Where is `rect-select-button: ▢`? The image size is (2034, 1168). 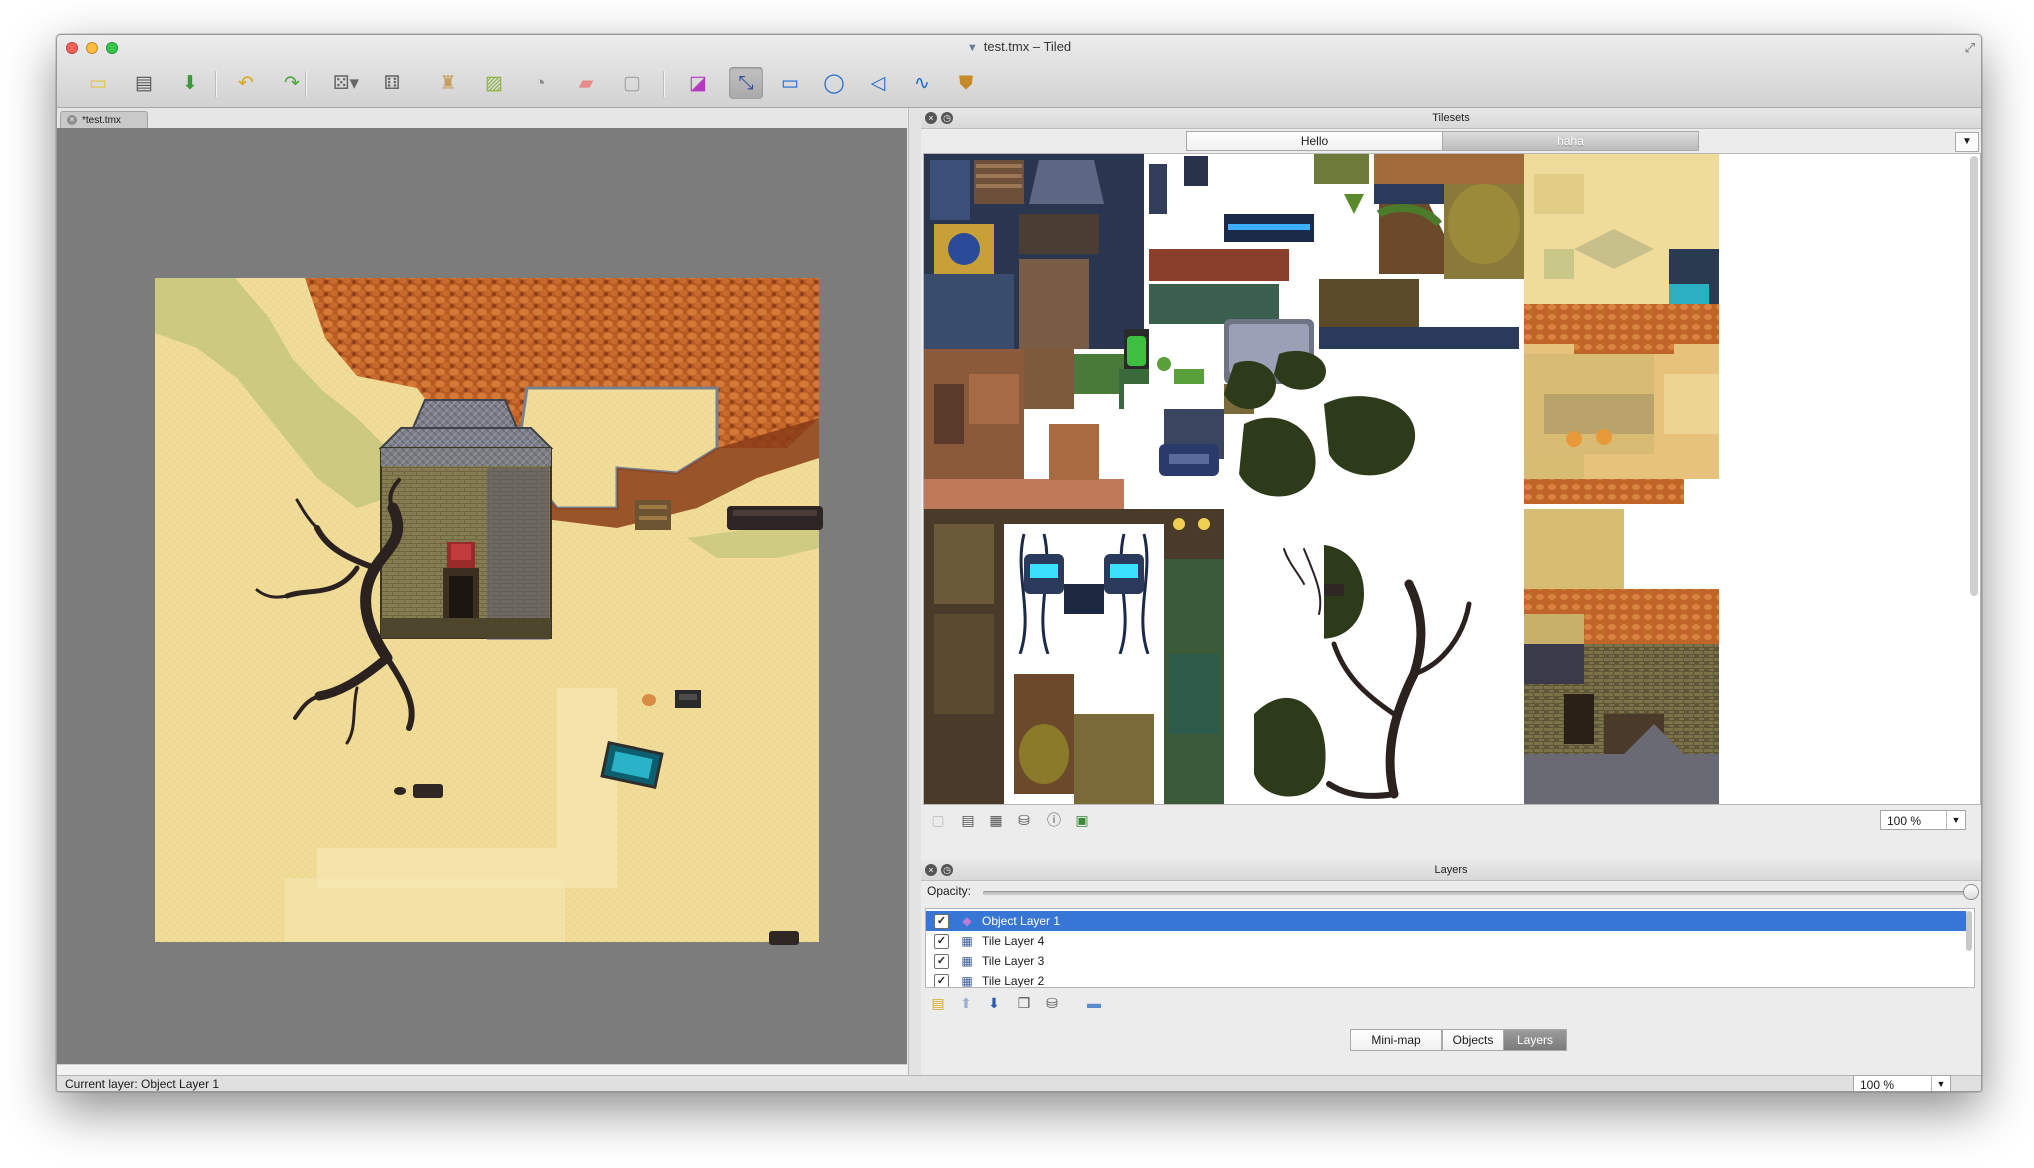 rect-select-button: ▢ is located at coordinates (632, 83).